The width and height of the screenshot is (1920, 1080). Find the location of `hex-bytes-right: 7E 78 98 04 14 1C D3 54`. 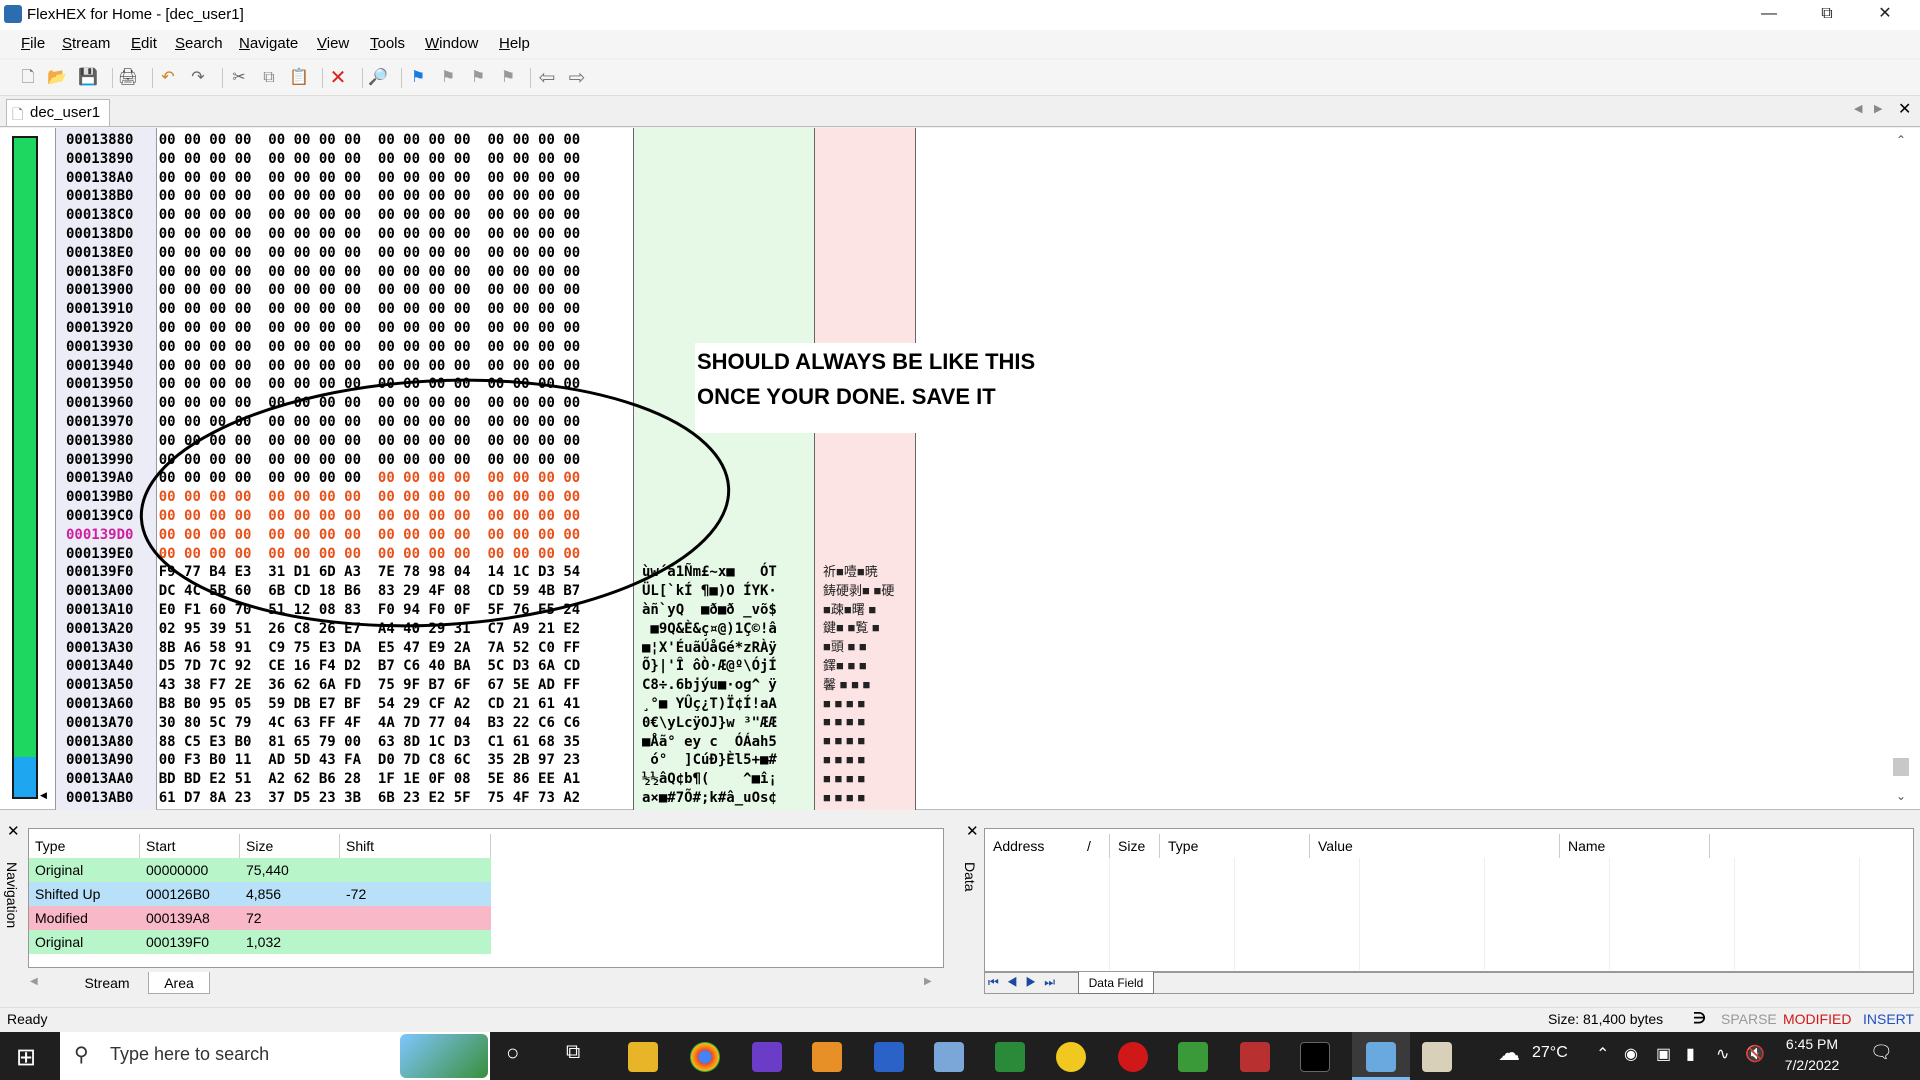

hex-bytes-right: 7E 78 98 04 14 1C D3 54 is located at coordinates (479, 572).